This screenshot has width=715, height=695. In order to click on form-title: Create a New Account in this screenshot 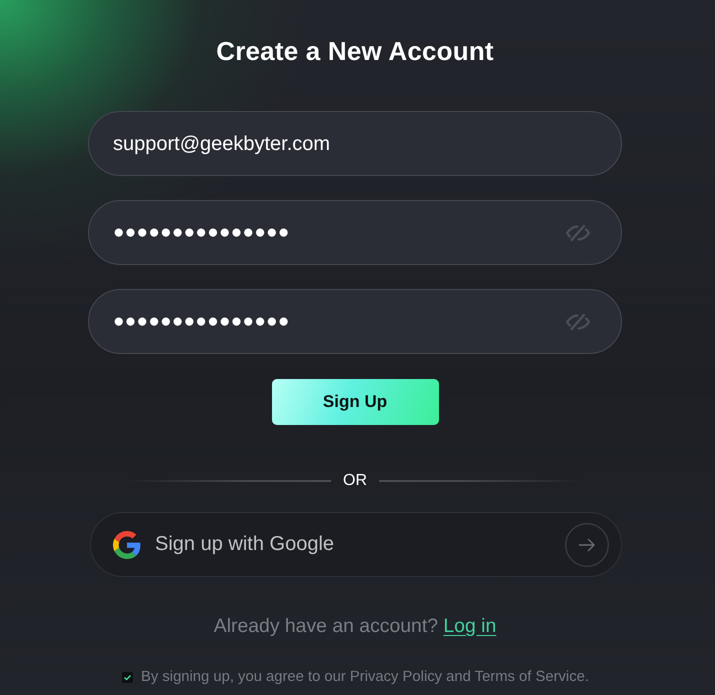, I will do `click(355, 51)`.